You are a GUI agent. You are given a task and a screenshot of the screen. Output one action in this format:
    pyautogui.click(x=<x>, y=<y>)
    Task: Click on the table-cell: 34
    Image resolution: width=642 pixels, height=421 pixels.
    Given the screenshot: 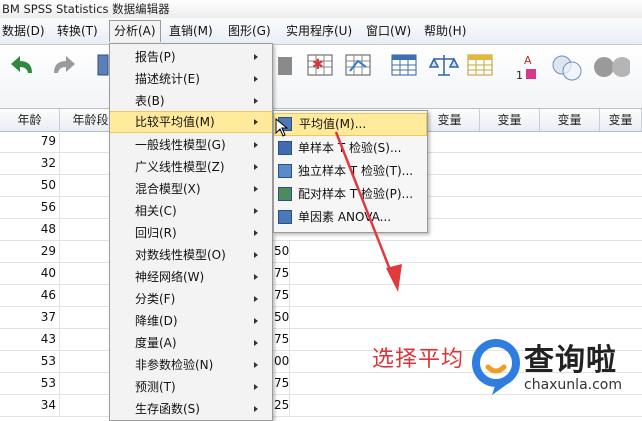 What is the action you would take?
    pyautogui.click(x=30, y=405)
    